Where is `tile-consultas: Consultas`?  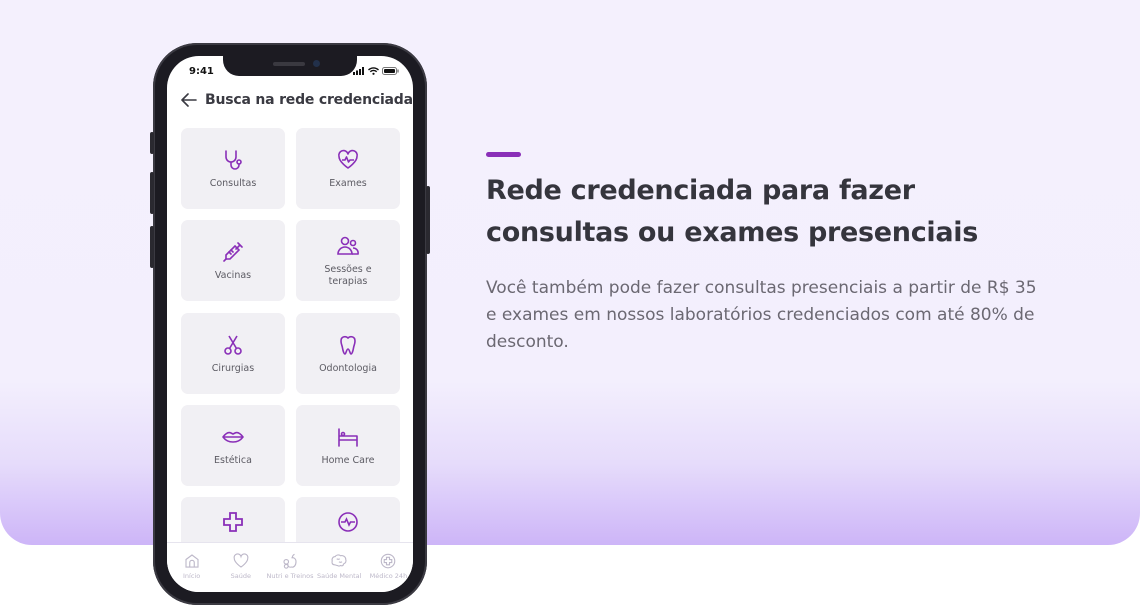 tile-consultas: Consultas is located at coordinates (233, 168).